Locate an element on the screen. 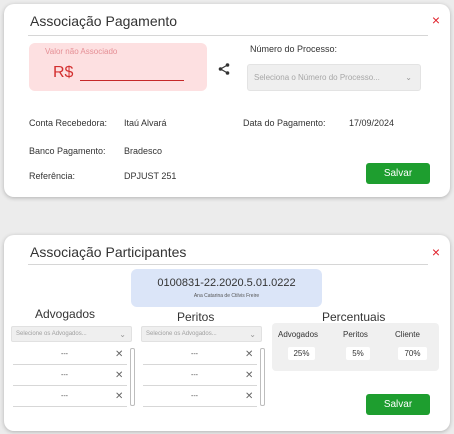 The image size is (454, 434). advogados-list: --- ✕ --- ✕ --- ✕ is located at coordinates (74, 376).